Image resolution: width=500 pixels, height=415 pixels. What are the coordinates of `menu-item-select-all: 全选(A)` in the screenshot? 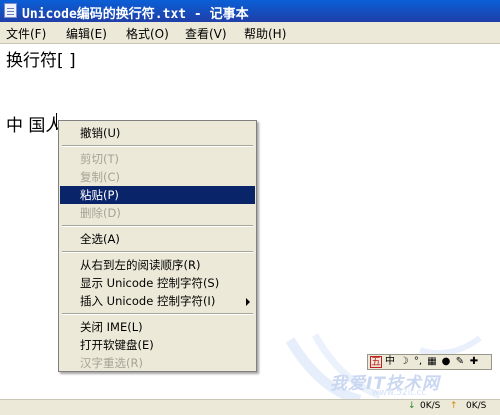 It's located at (157, 239).